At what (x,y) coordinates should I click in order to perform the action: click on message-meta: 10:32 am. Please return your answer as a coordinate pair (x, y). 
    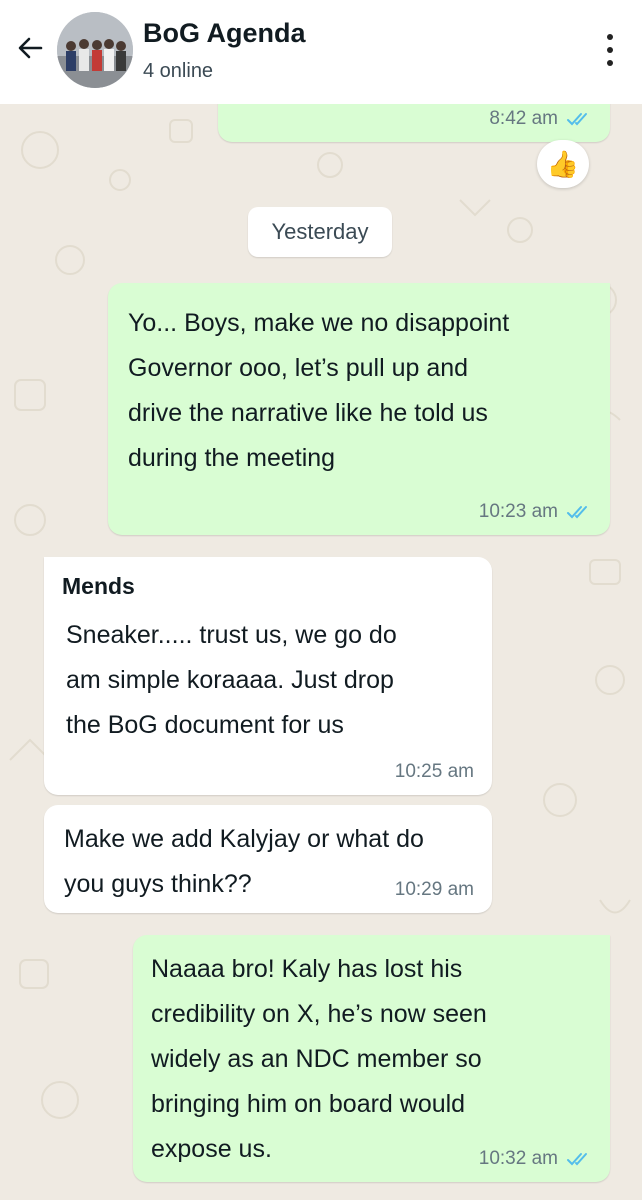
    Looking at the image, I should click on (535, 1159).